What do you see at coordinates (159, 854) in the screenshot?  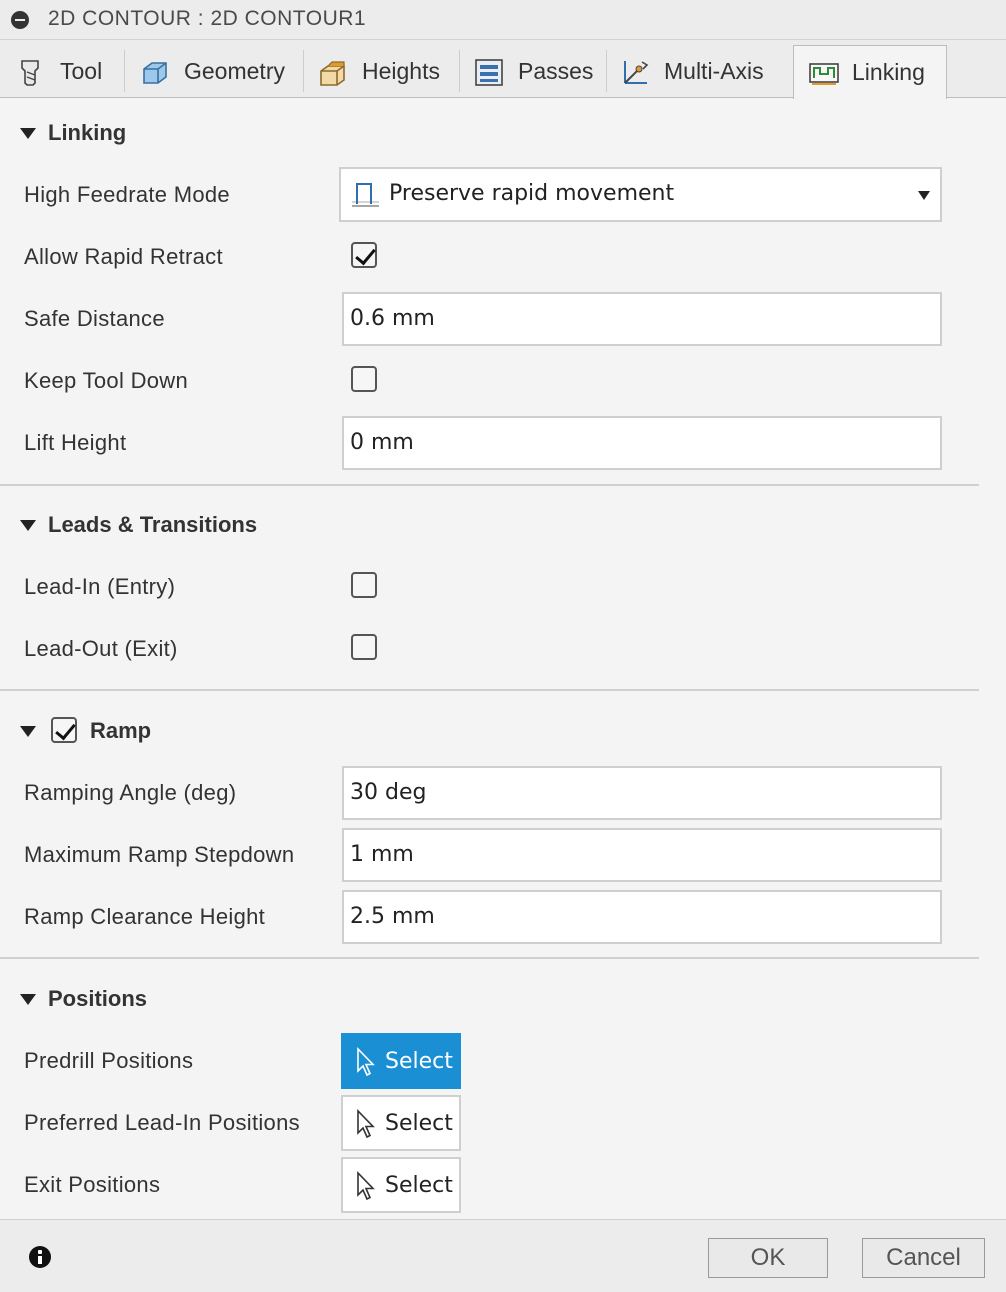 I see `max-ramp-stepdown-label: Maximum Ramp Stepdown` at bounding box center [159, 854].